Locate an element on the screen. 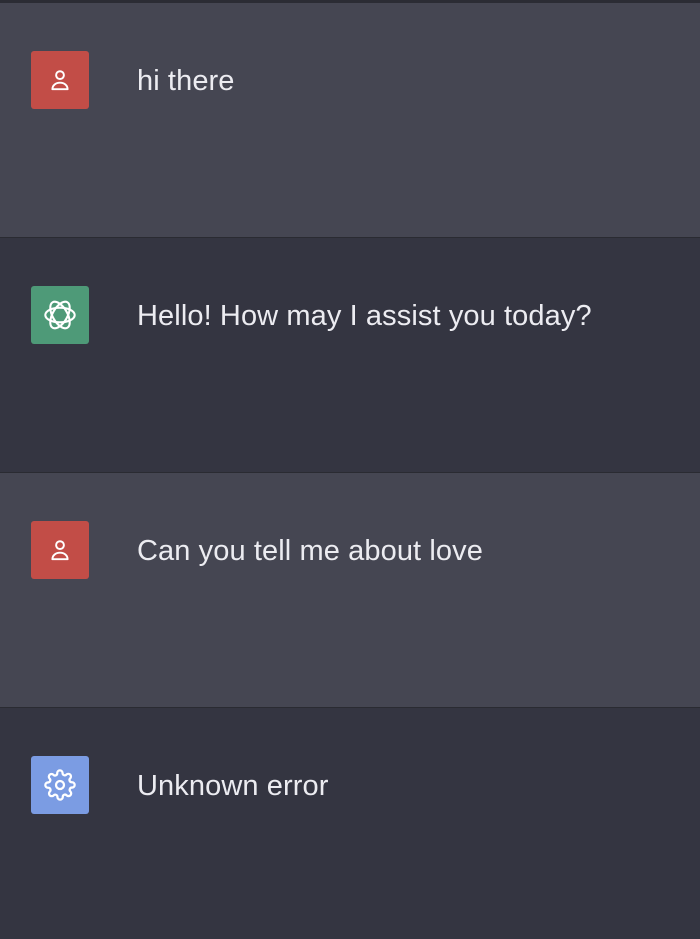 This screenshot has width=700, height=939. assistant-avatar is located at coordinates (60, 315).